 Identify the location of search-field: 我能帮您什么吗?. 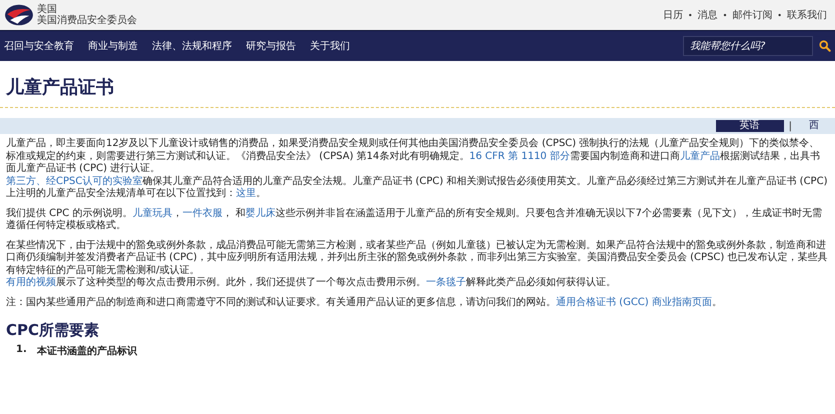
(748, 46).